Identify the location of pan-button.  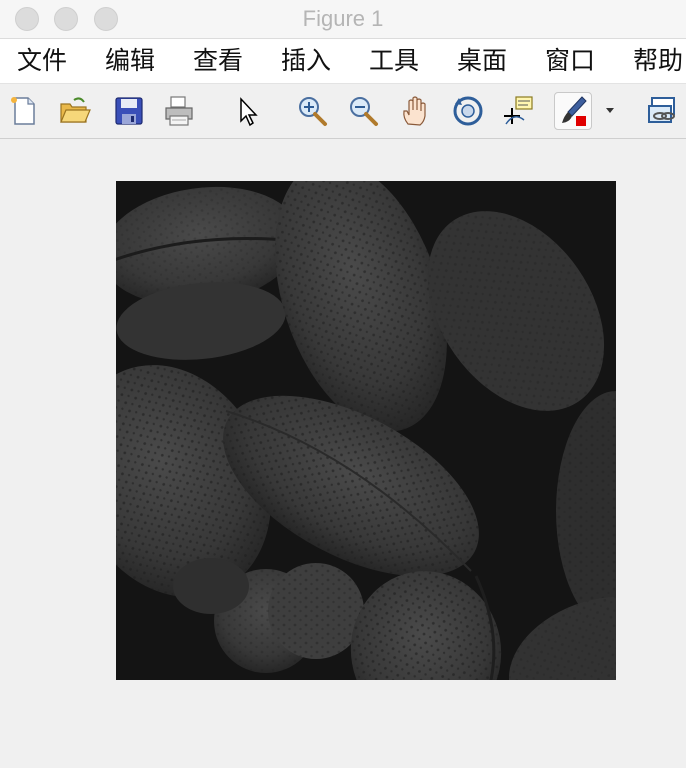
(415, 111).